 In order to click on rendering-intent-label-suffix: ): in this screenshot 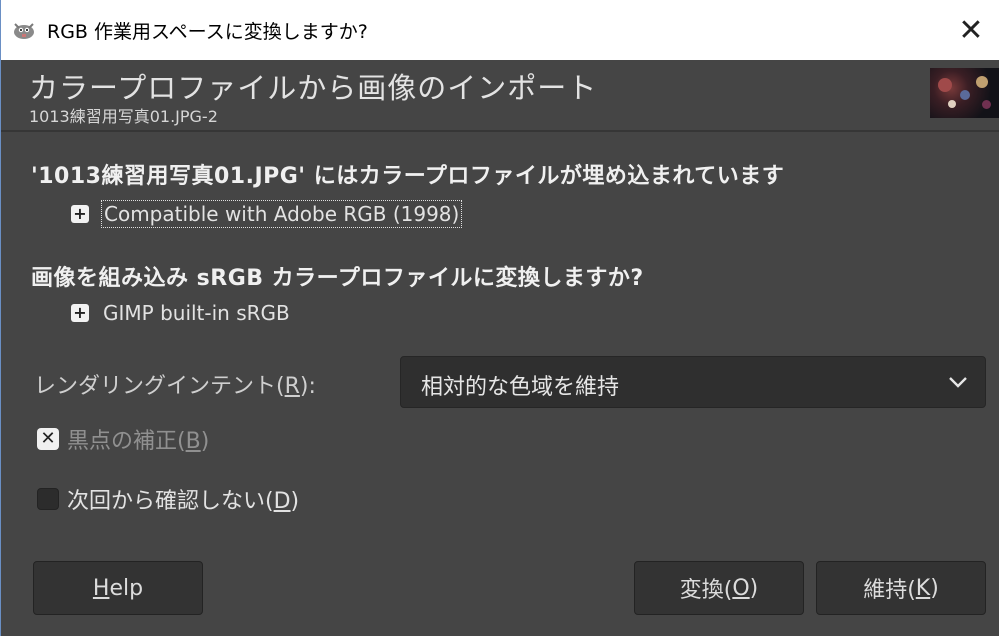, I will do `click(307, 386)`.